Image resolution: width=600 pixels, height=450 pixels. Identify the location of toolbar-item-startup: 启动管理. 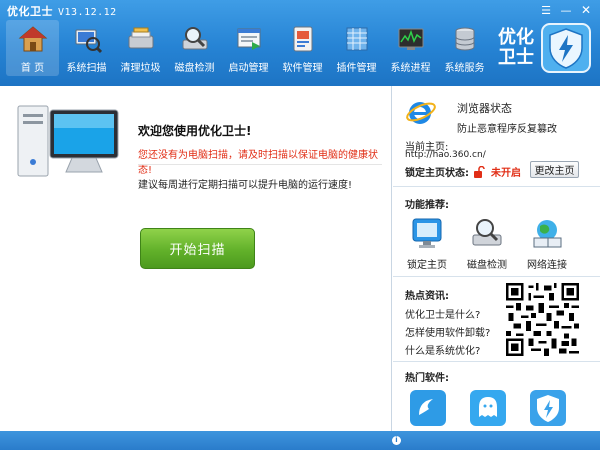
(248, 48).